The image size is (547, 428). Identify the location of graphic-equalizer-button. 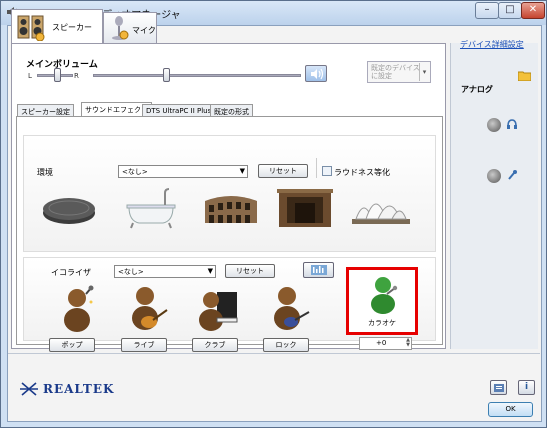
(318, 270).